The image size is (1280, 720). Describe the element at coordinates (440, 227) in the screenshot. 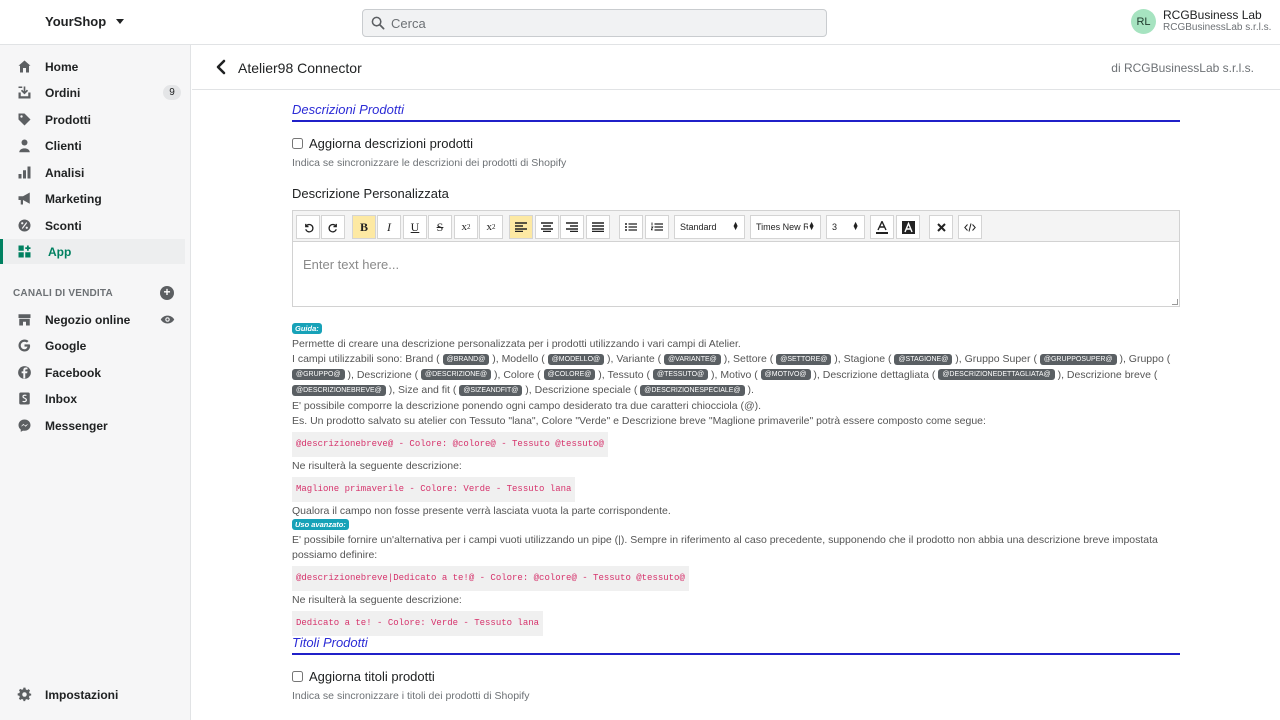

I see `strikethrough-button: S` at that location.